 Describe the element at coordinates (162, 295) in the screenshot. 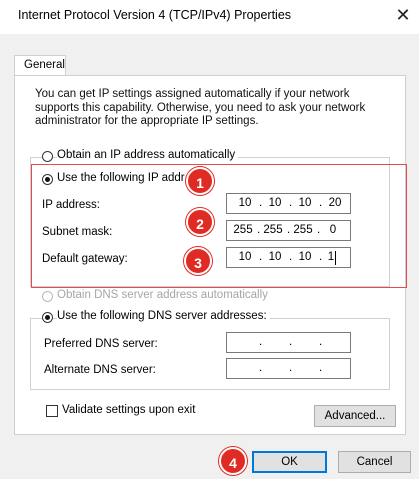

I see `obtain-dns-auto-label: Obtain DNS server address automatically` at that location.